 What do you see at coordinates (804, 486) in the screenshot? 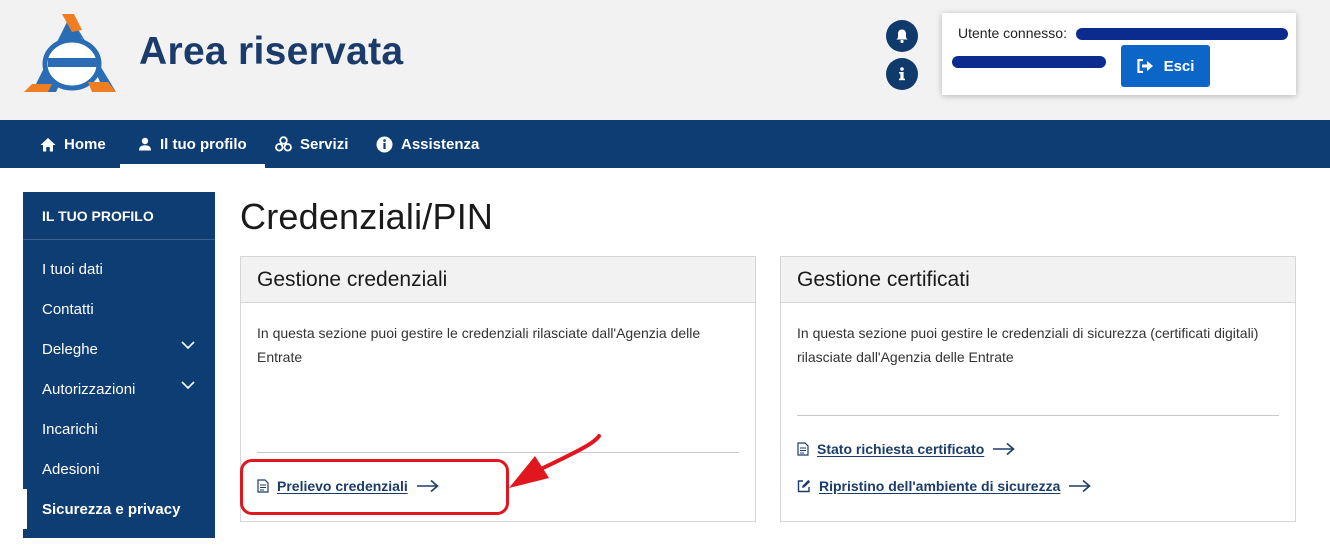
I see `edit-icon` at bounding box center [804, 486].